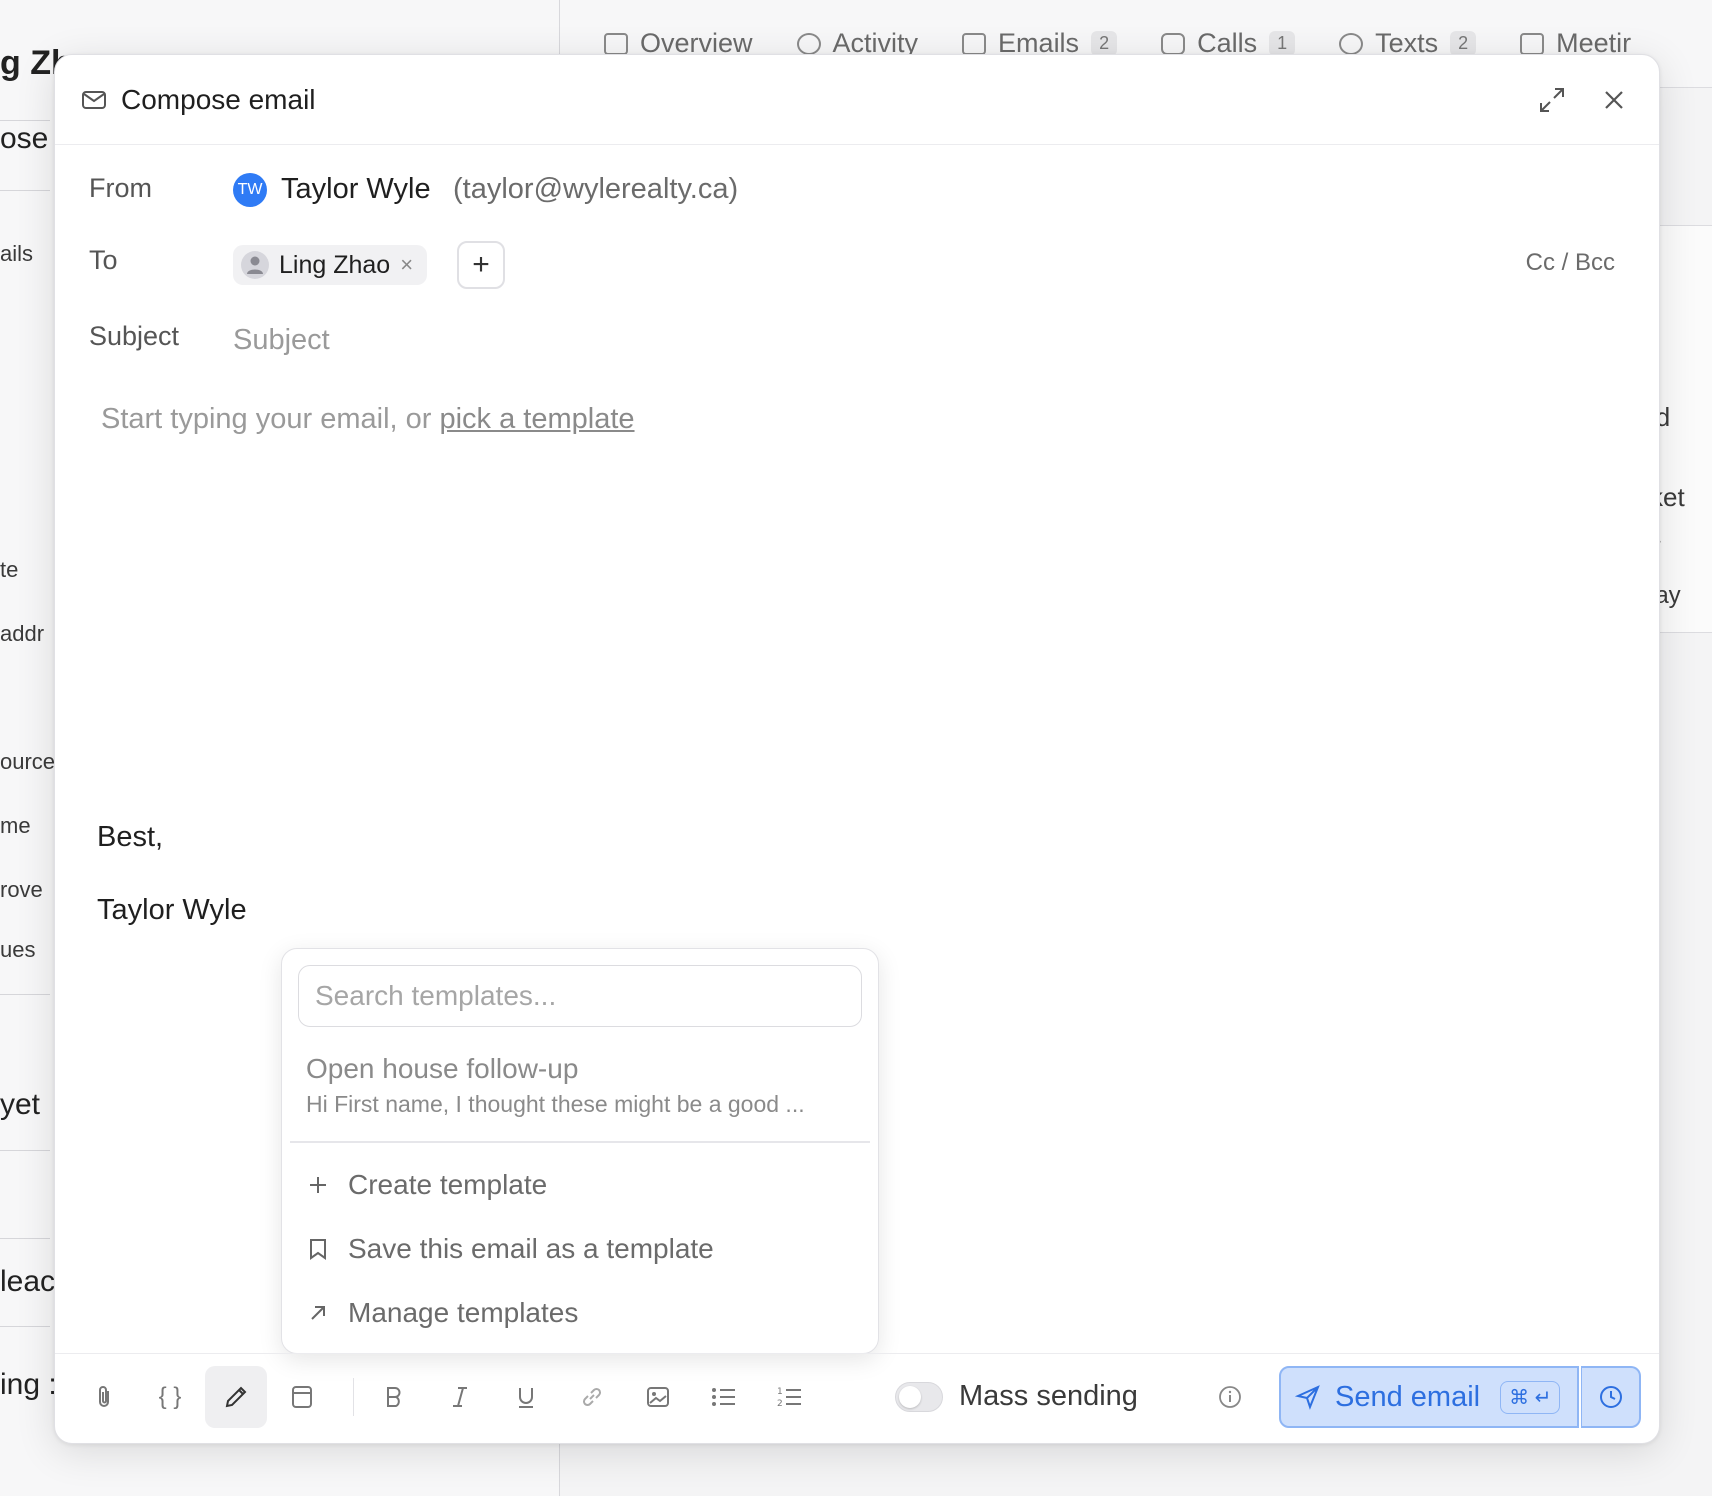 The width and height of the screenshot is (1712, 1496). Describe the element at coordinates (103, 260) in the screenshot. I see `to-label: To` at that location.